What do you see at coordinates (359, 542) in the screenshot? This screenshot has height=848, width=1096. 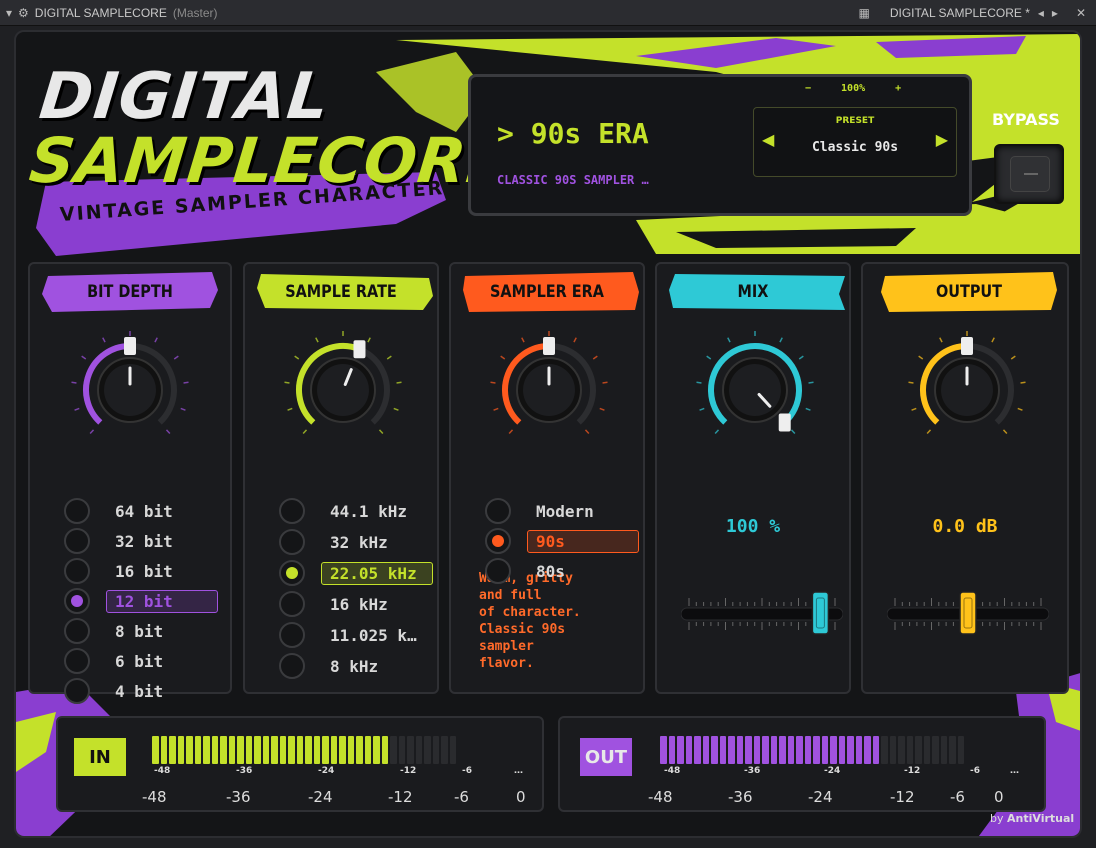 I see `option-label: 32 kHz` at bounding box center [359, 542].